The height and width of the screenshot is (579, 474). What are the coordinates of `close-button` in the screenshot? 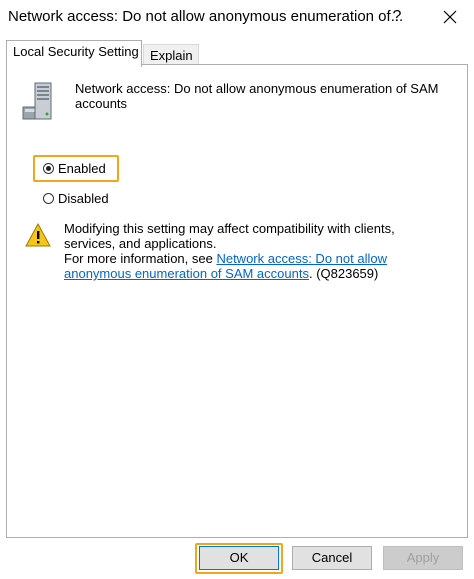 It's located at (450, 17).